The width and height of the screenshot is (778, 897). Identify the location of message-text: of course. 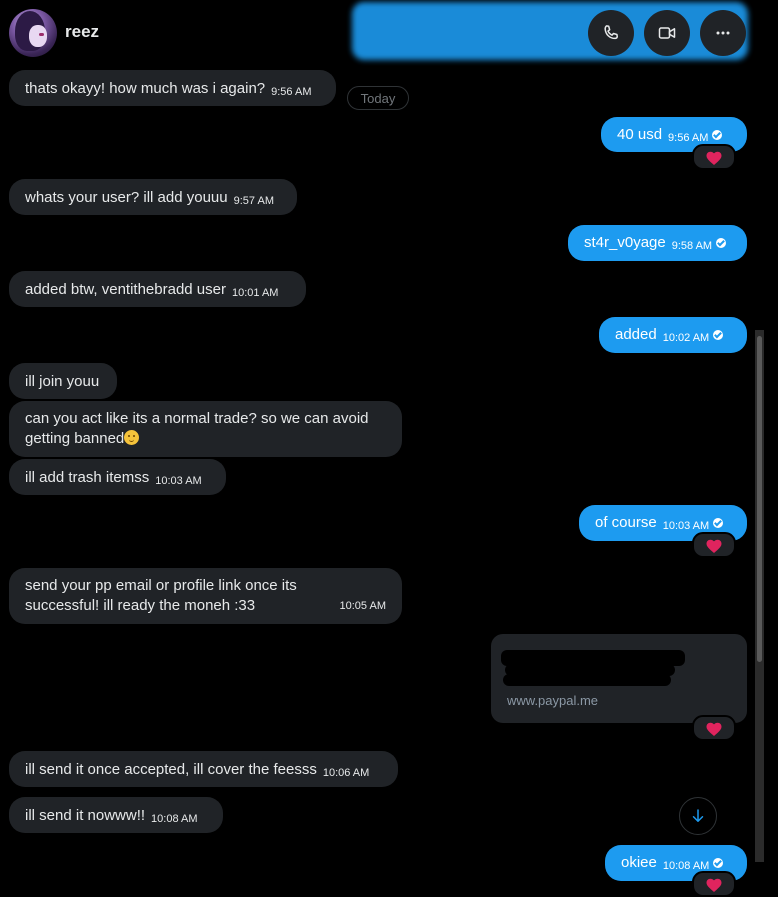
(626, 522).